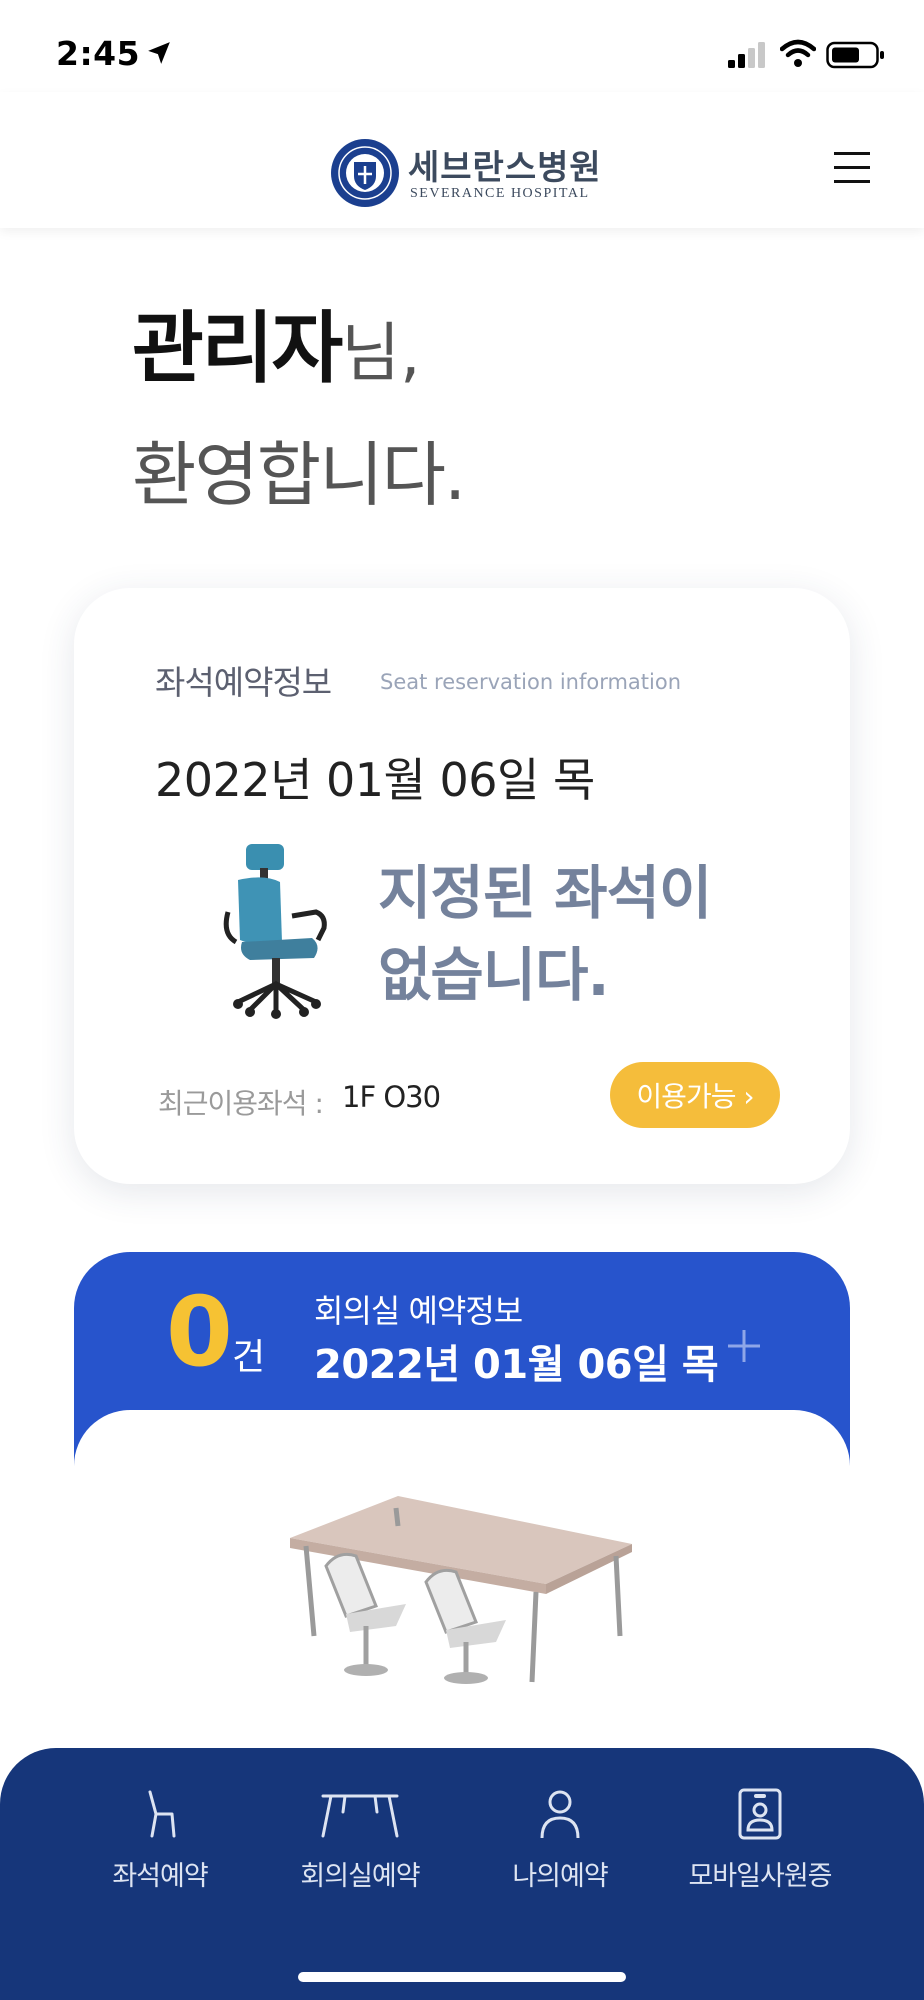 This screenshot has width=924, height=2000. I want to click on meeting-card-date: 2022년 01월 06일 목, so click(516, 1365).